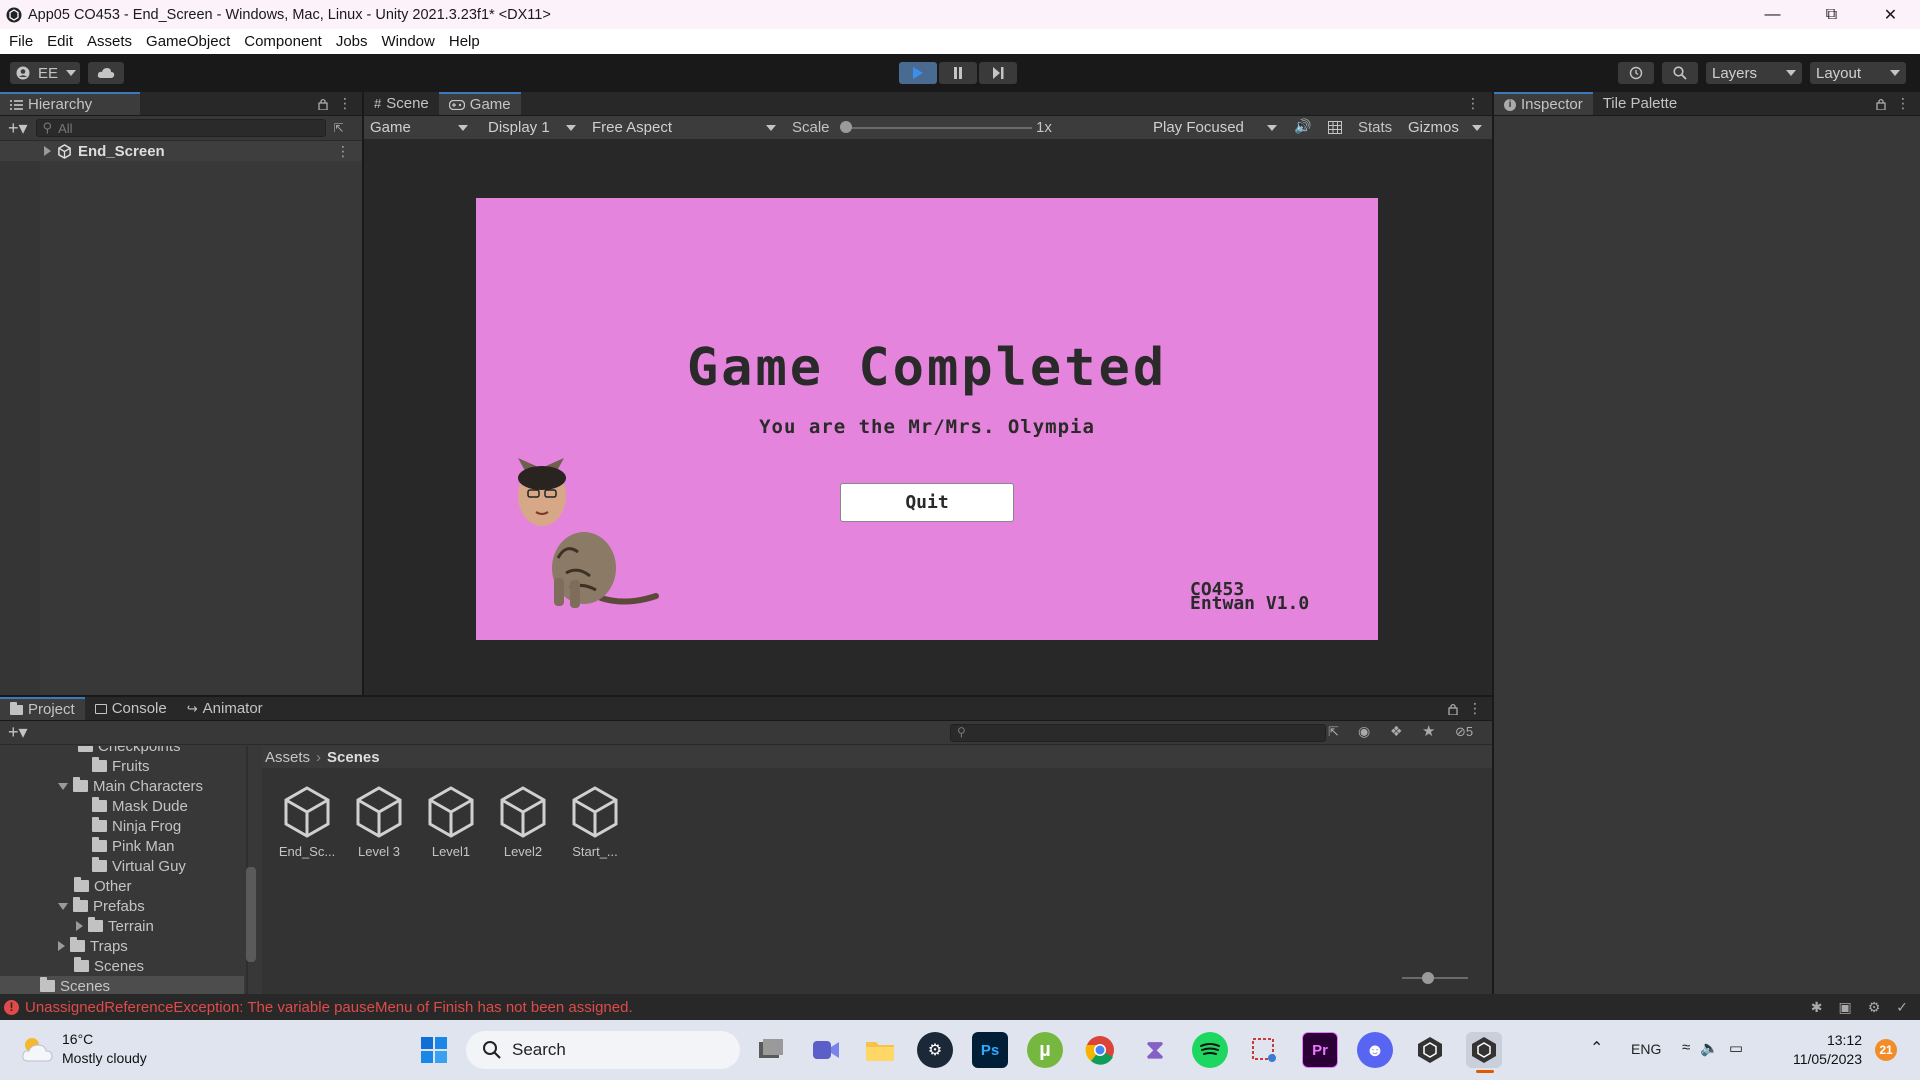 The height and width of the screenshot is (1080, 1920). I want to click on task-view-icon, so click(771, 1050).